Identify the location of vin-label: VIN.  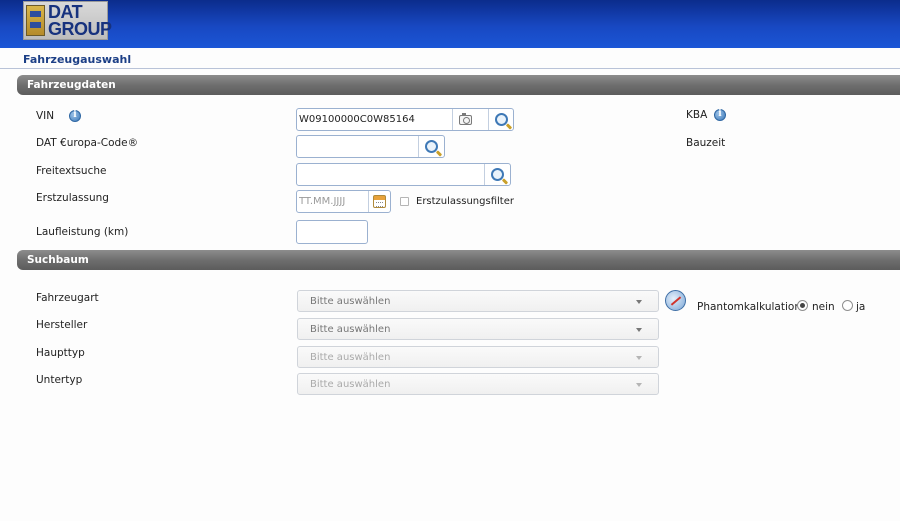
(45, 116).